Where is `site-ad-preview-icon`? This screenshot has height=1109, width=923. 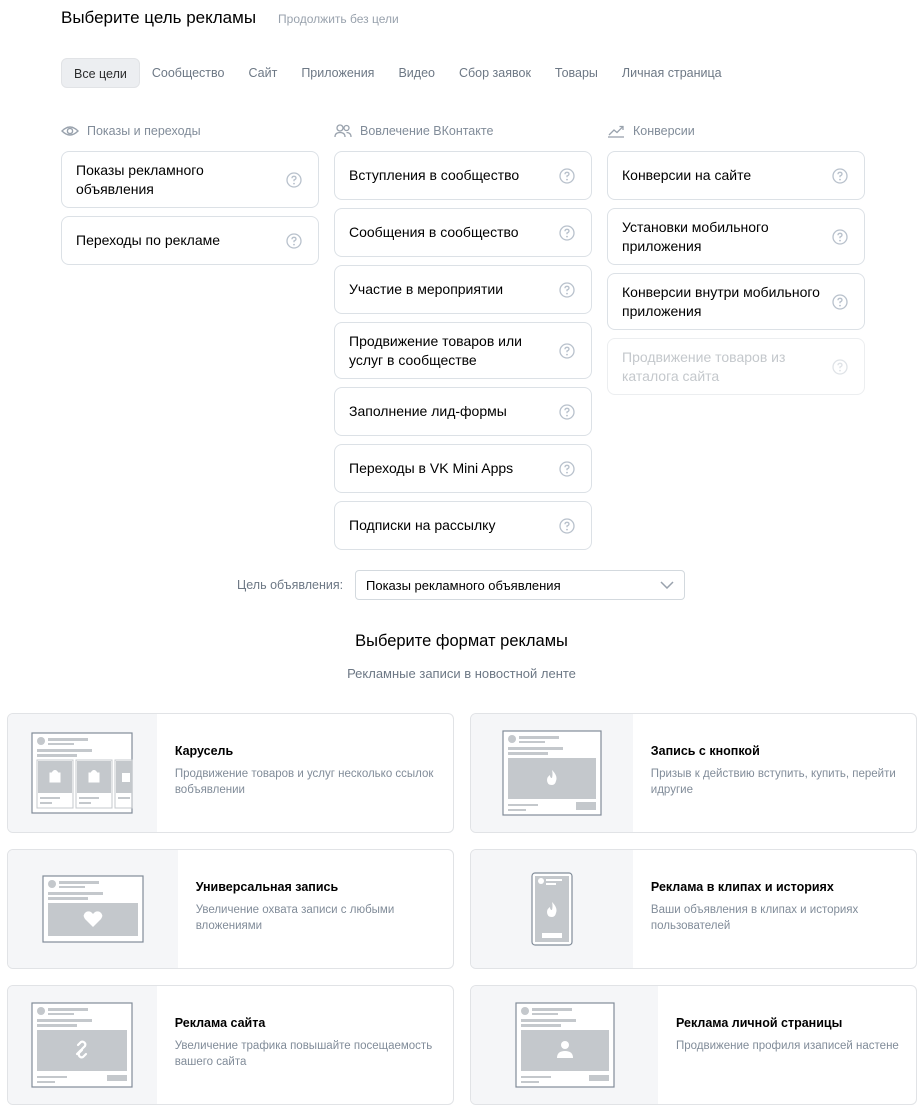
site-ad-preview-icon is located at coordinates (82, 1045).